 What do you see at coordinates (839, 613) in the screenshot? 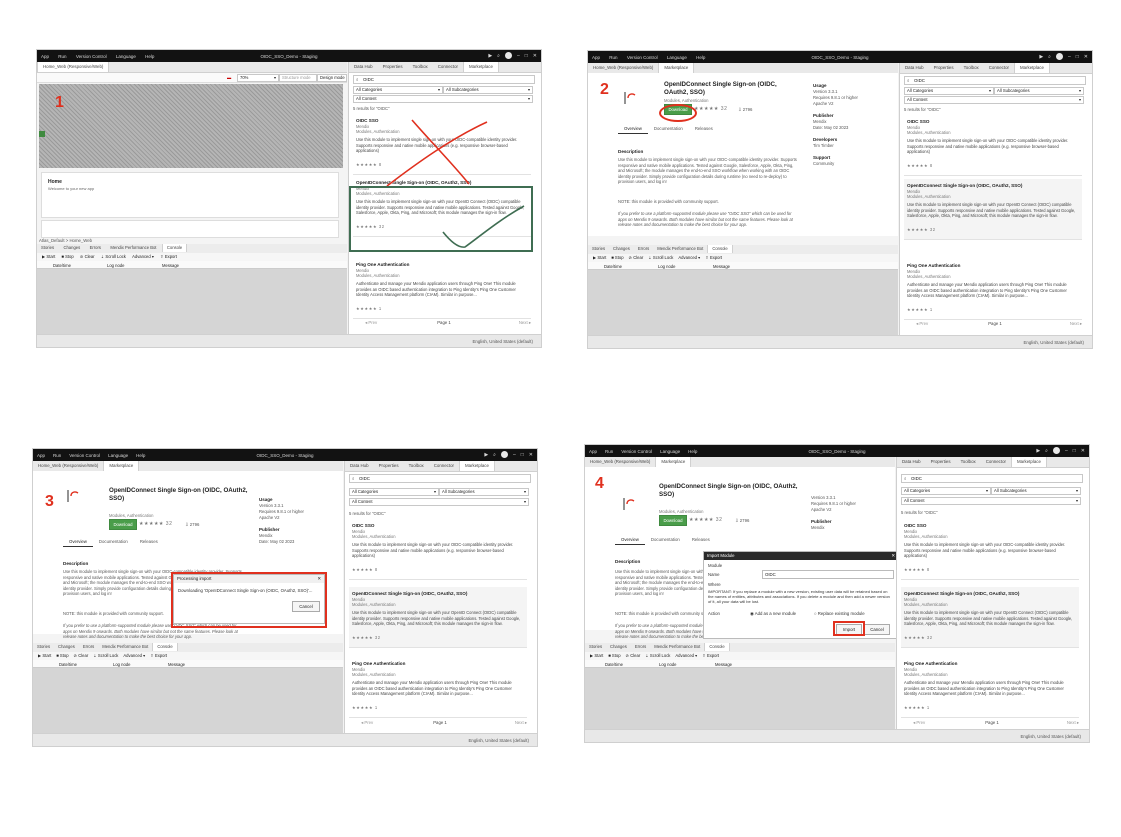
I see `replace-module-radio: ○ Replace existing module` at bounding box center [839, 613].